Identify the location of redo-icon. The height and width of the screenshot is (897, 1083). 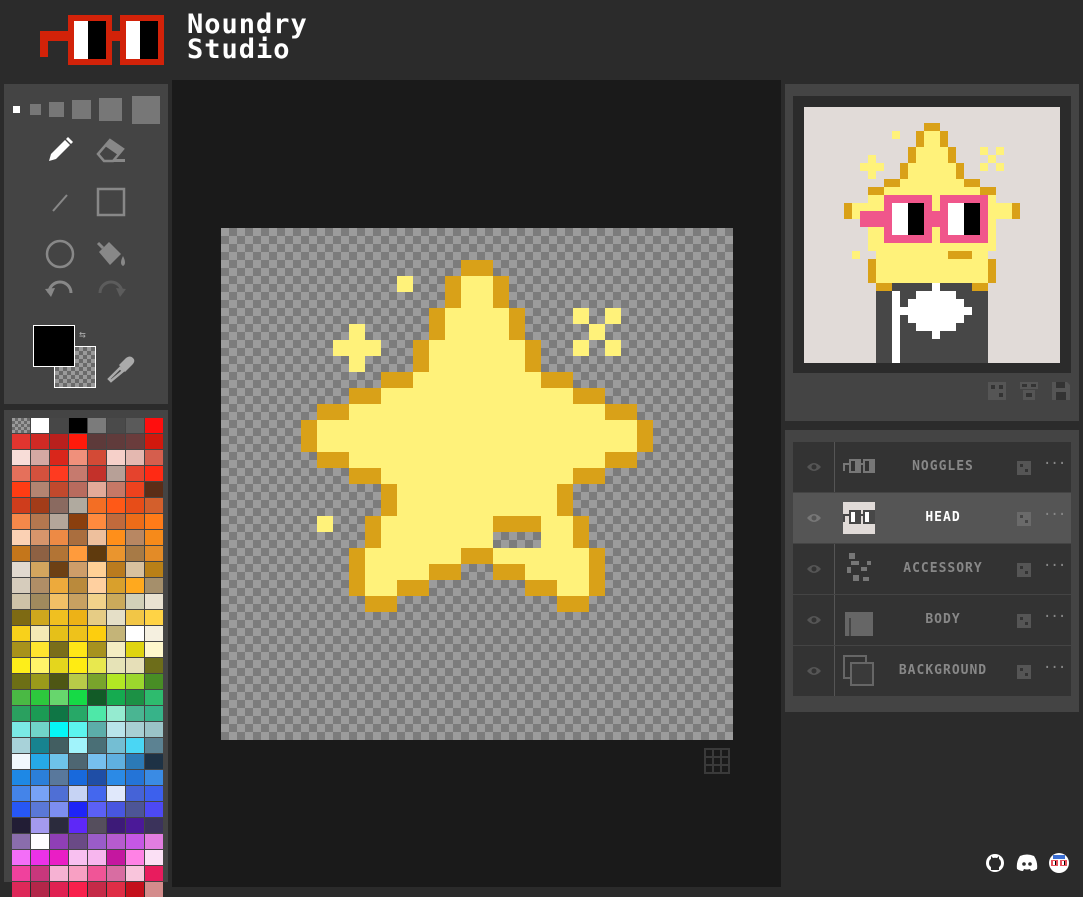
(111, 292).